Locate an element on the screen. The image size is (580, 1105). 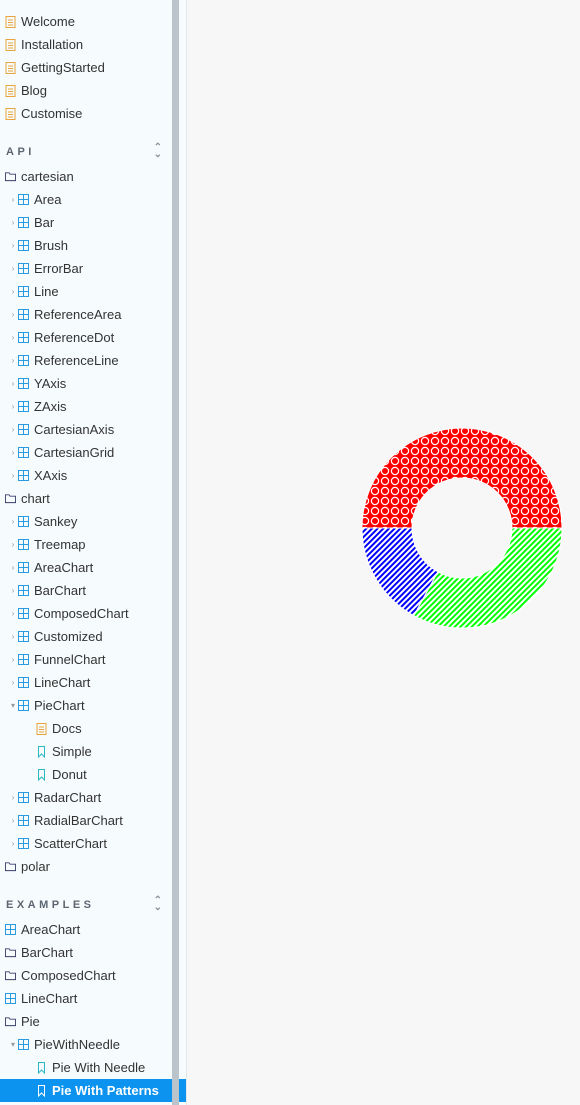
sidebar-item-label: ScatterChart is located at coordinates (70, 843).